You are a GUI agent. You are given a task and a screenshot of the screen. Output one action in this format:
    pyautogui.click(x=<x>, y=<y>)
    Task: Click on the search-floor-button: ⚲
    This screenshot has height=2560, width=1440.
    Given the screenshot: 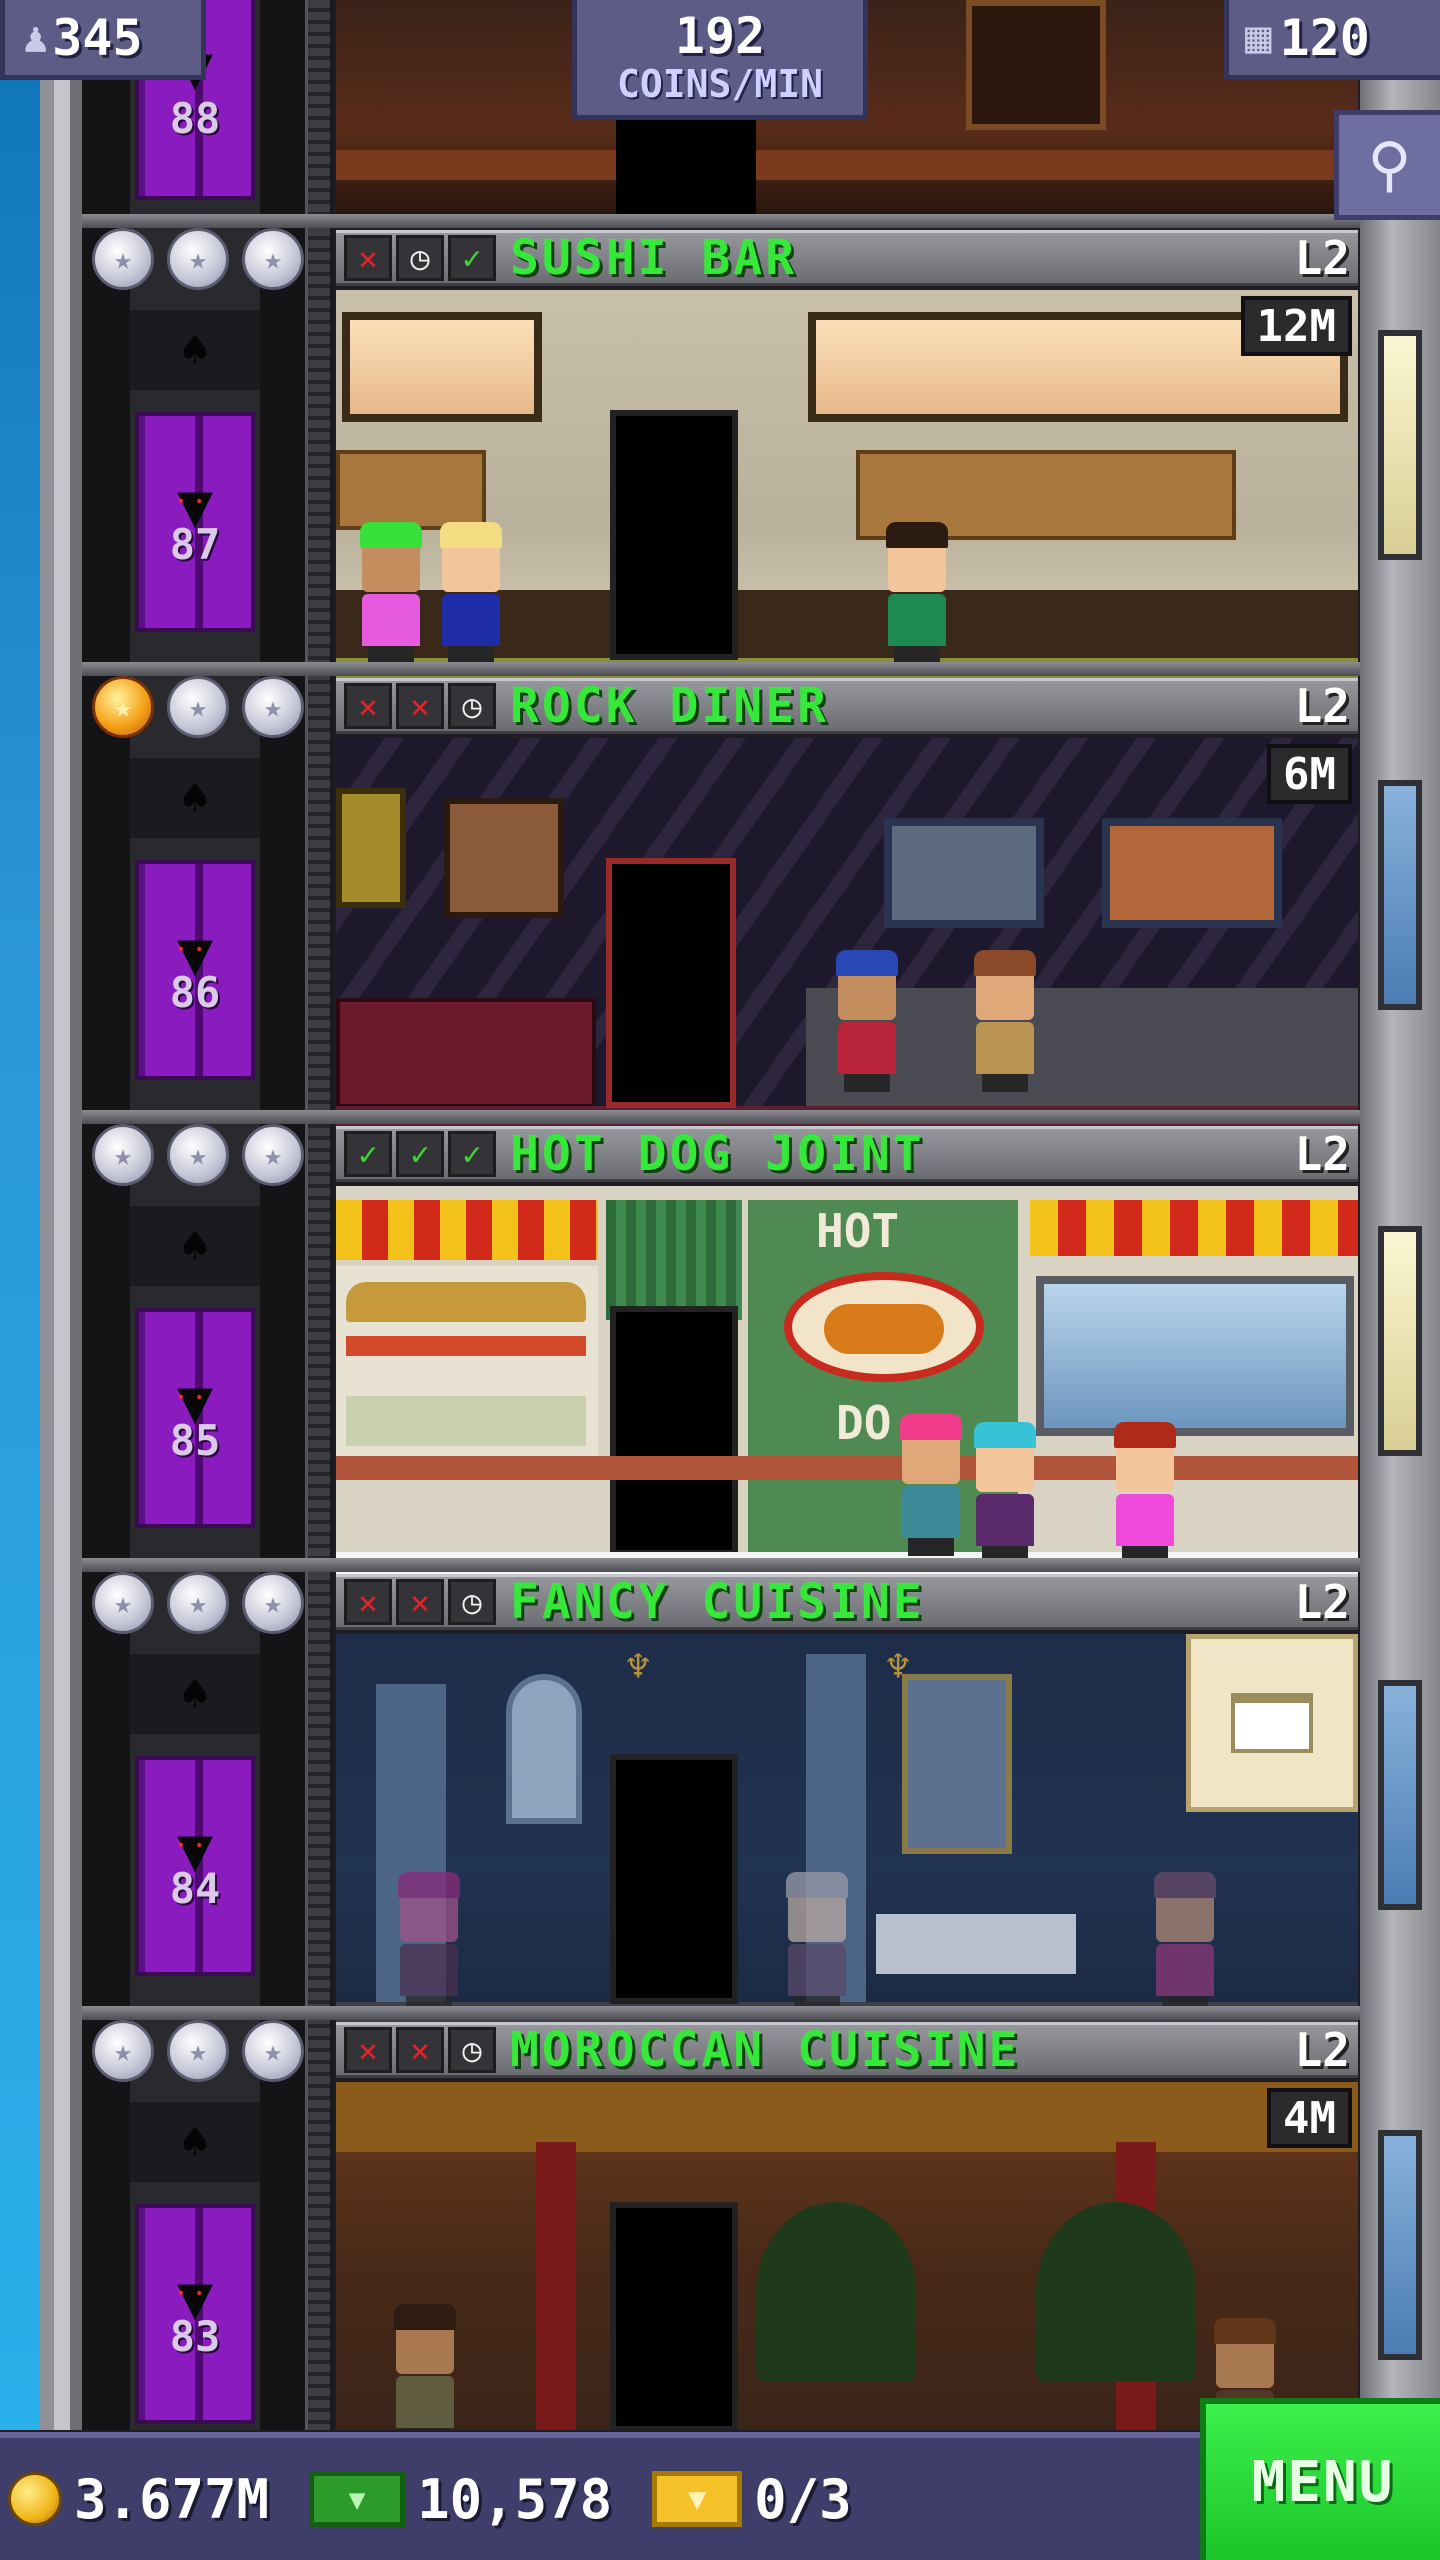 What is the action you would take?
    pyautogui.click(x=1387, y=165)
    